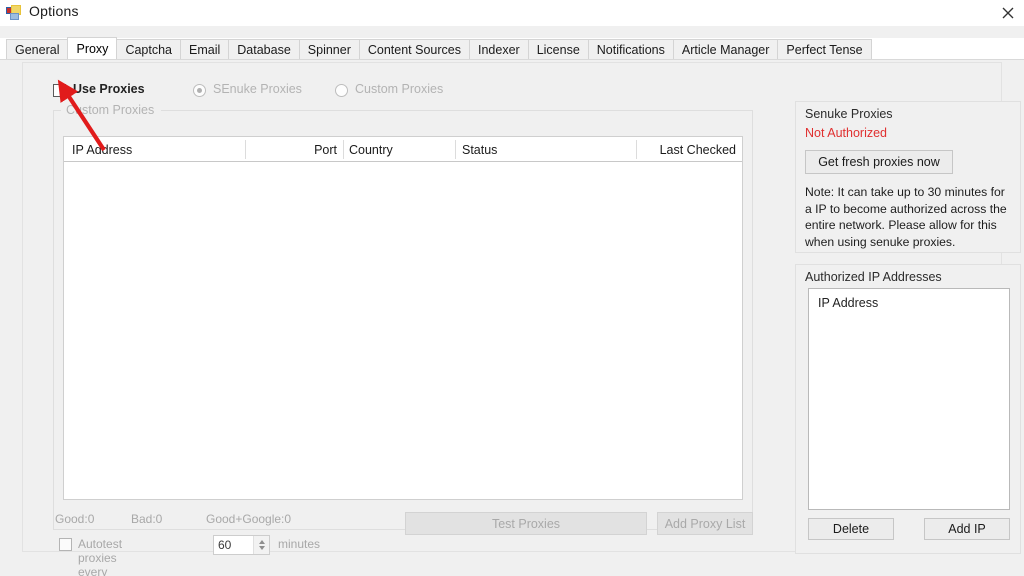 The height and width of the screenshot is (576, 1024). I want to click on stat-bad: Bad:0, so click(147, 519).